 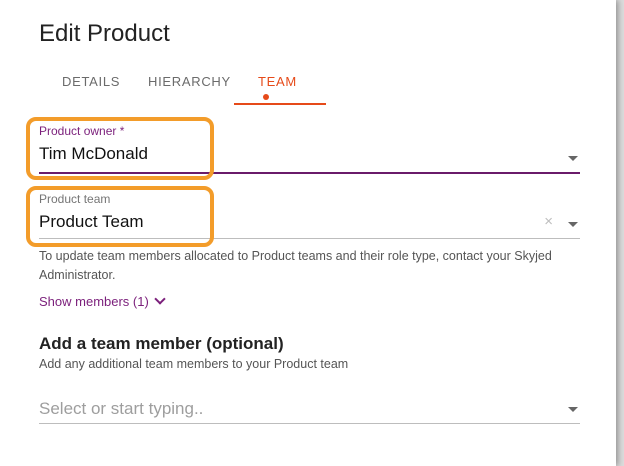 What do you see at coordinates (75, 199) in the screenshot?
I see `product-team-label: Product team` at bounding box center [75, 199].